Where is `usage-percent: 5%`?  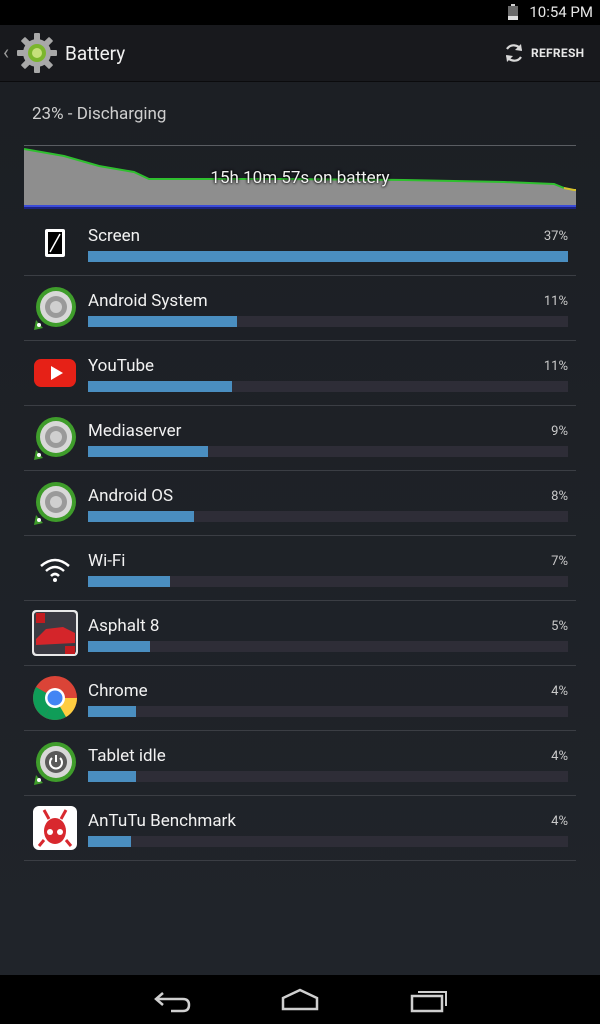
usage-percent: 5% is located at coordinates (559, 626).